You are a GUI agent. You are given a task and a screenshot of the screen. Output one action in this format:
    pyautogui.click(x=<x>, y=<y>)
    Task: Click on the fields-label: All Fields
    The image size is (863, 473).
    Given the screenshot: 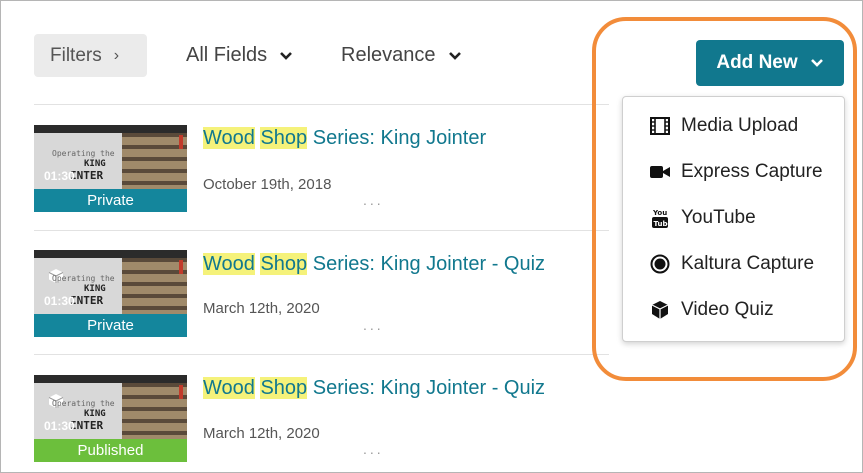 What is the action you would take?
    pyautogui.click(x=227, y=55)
    